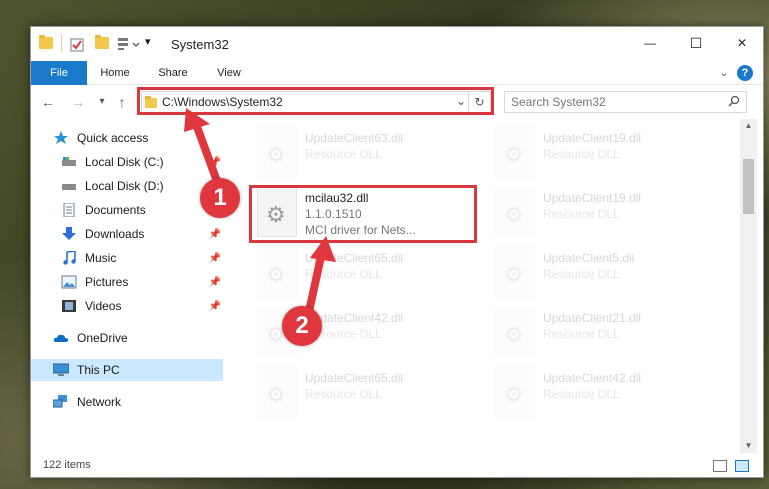 The image size is (769, 489). What do you see at coordinates (589, 258) in the screenshot?
I see `file-name: UpdateClient5.dll` at bounding box center [589, 258].